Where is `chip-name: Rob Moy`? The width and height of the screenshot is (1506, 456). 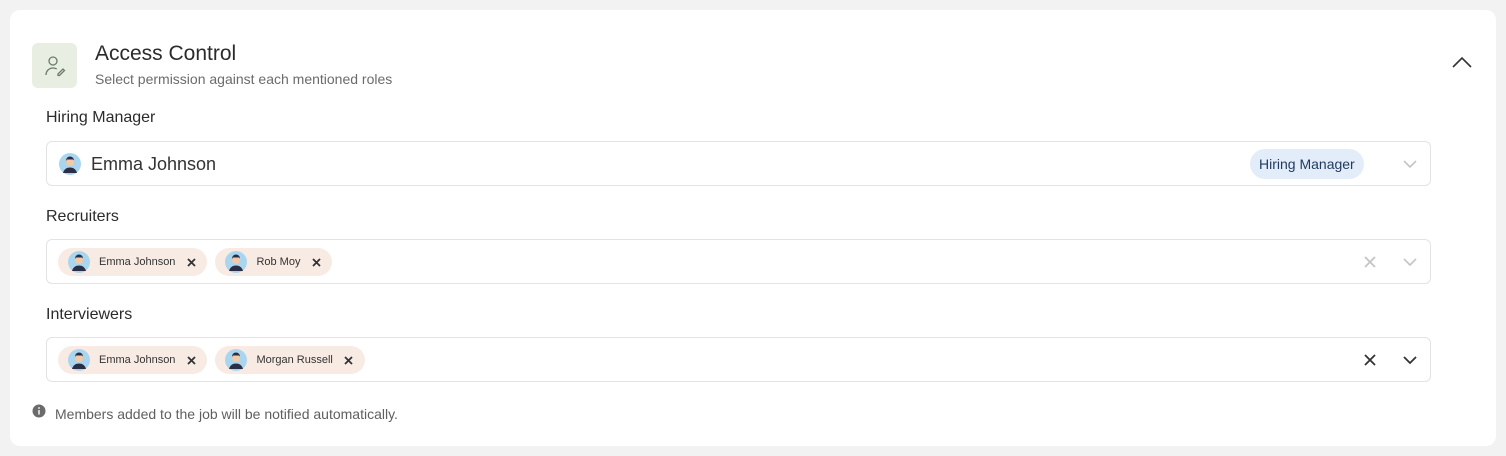
chip-name: Rob Moy is located at coordinates (278, 262).